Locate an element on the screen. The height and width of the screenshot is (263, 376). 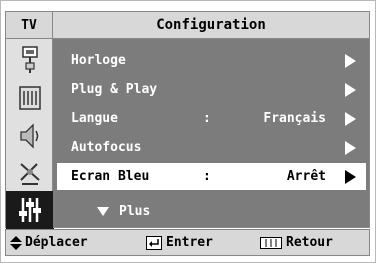
return-hint: Retour is located at coordinates (296, 242).